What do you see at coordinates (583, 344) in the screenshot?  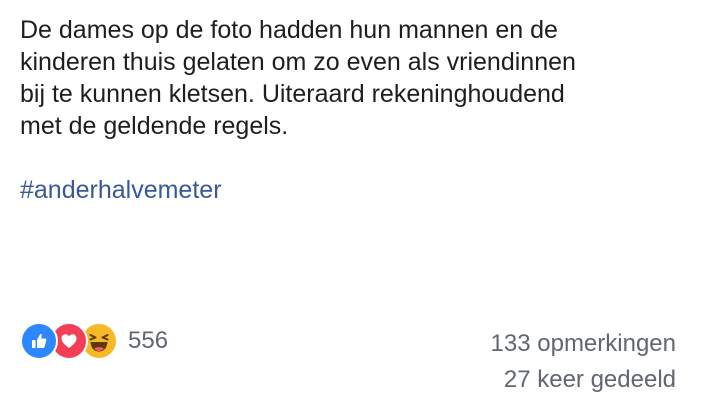 I see `comments-count-link: 133 opmerkingen` at bounding box center [583, 344].